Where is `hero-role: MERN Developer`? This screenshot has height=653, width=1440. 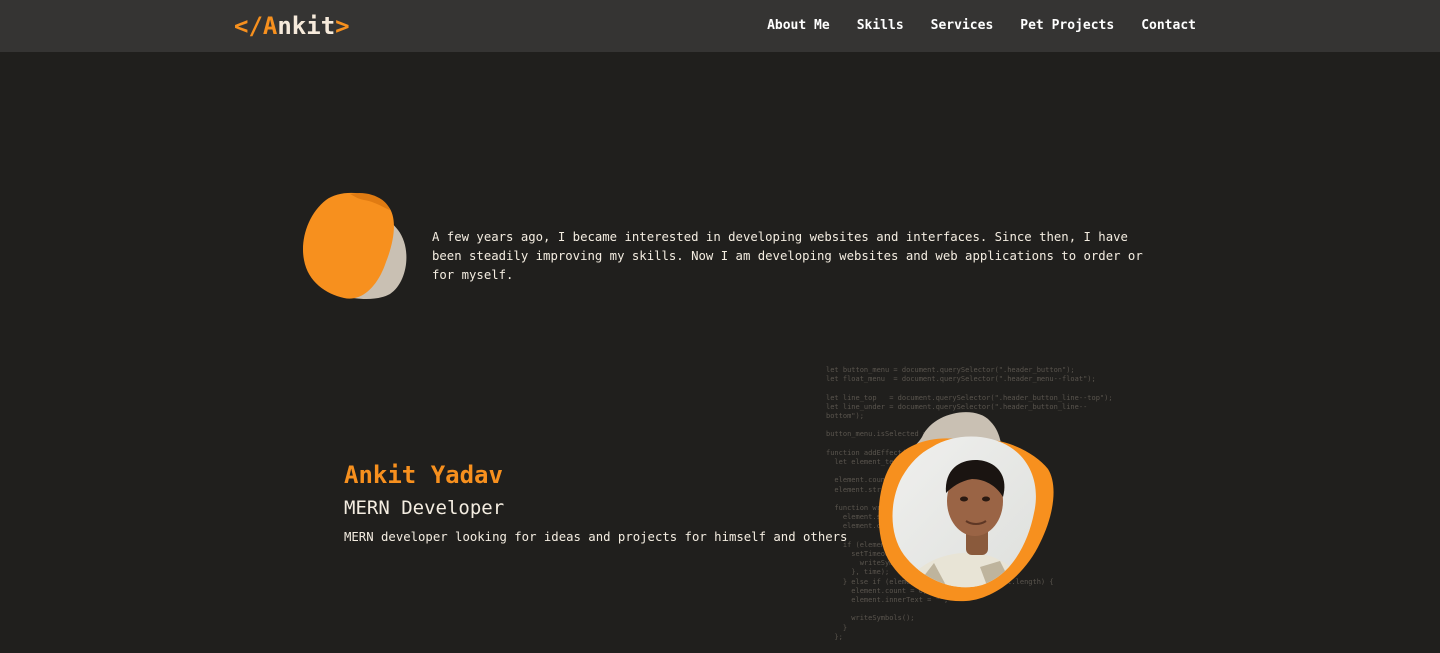 hero-role: MERN Developer is located at coordinates (424, 508).